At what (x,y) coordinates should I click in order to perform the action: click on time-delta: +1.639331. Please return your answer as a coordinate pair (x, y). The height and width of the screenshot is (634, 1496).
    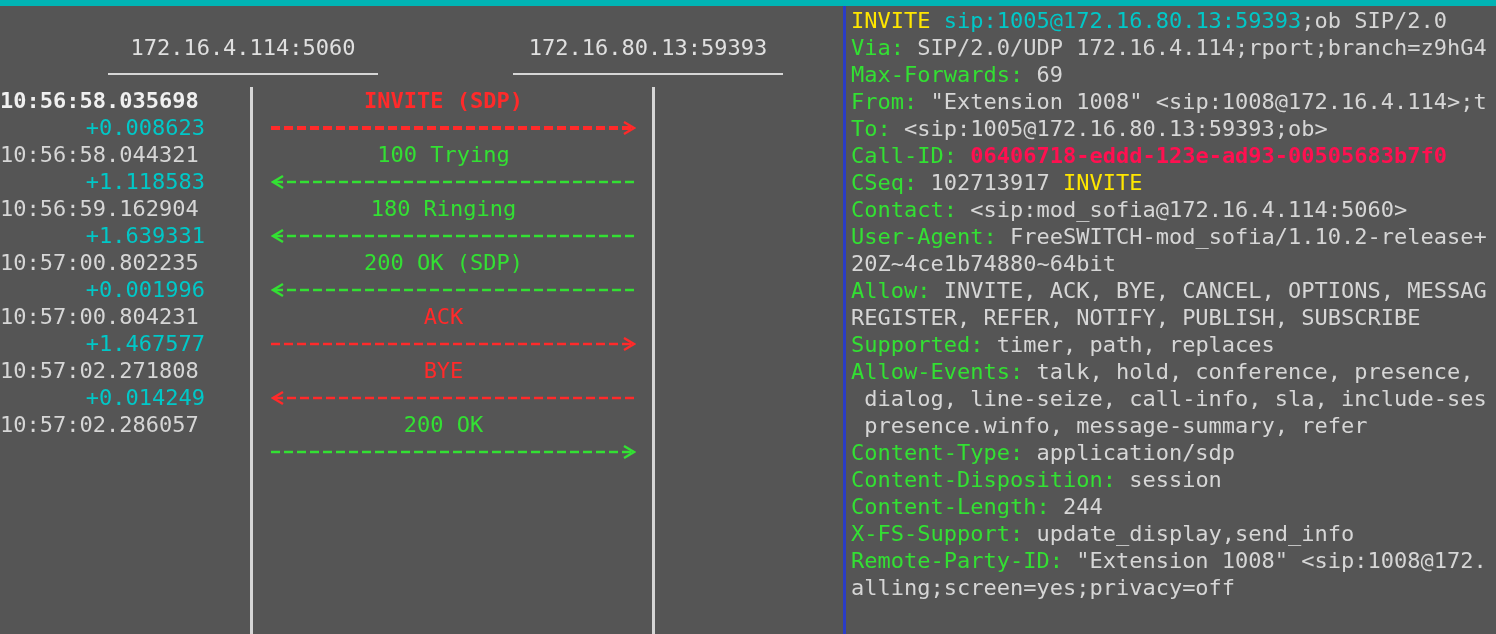
    Looking at the image, I should click on (144, 235).